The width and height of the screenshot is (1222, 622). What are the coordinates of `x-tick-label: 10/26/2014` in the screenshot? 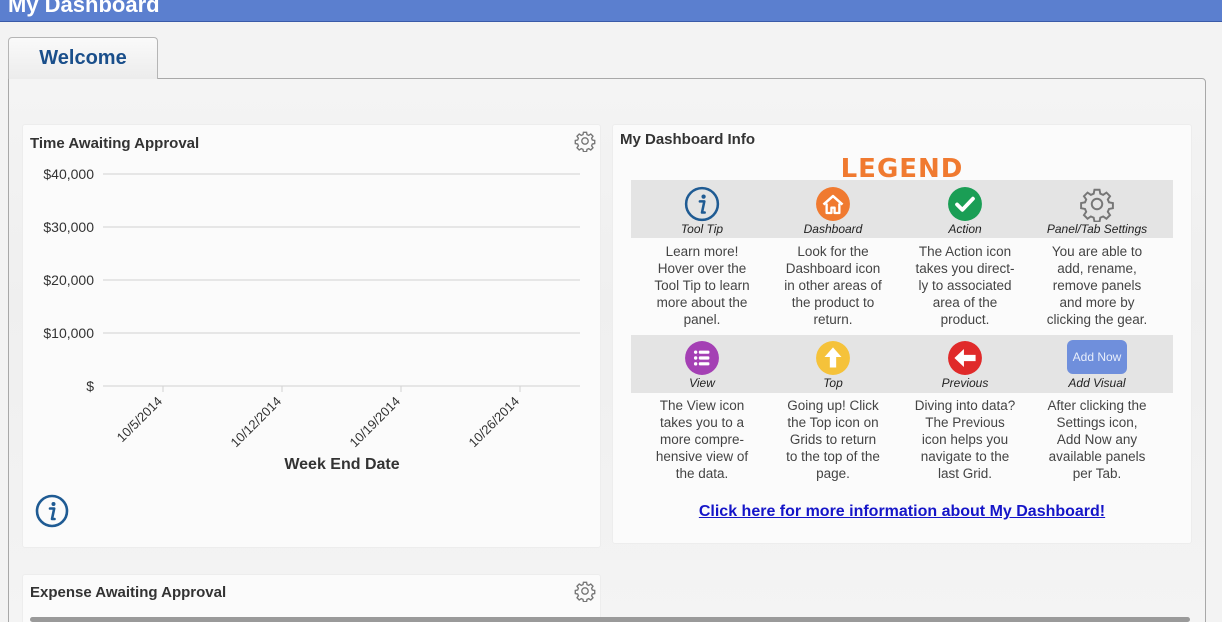 It's located at (493, 422).